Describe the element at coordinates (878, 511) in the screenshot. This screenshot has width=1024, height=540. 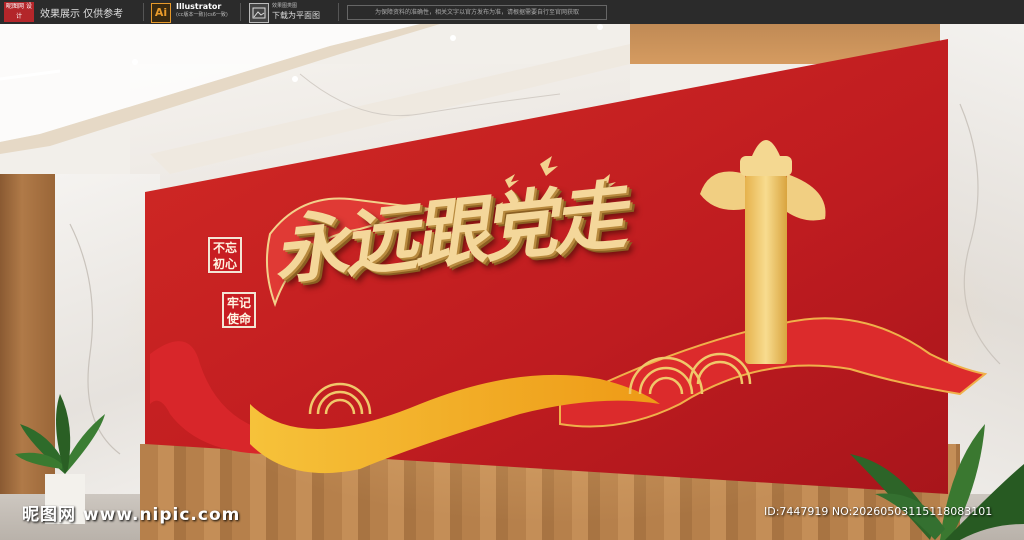
I see `image-id-watermark: ID:7447919 NO:20260503115118083101` at that location.